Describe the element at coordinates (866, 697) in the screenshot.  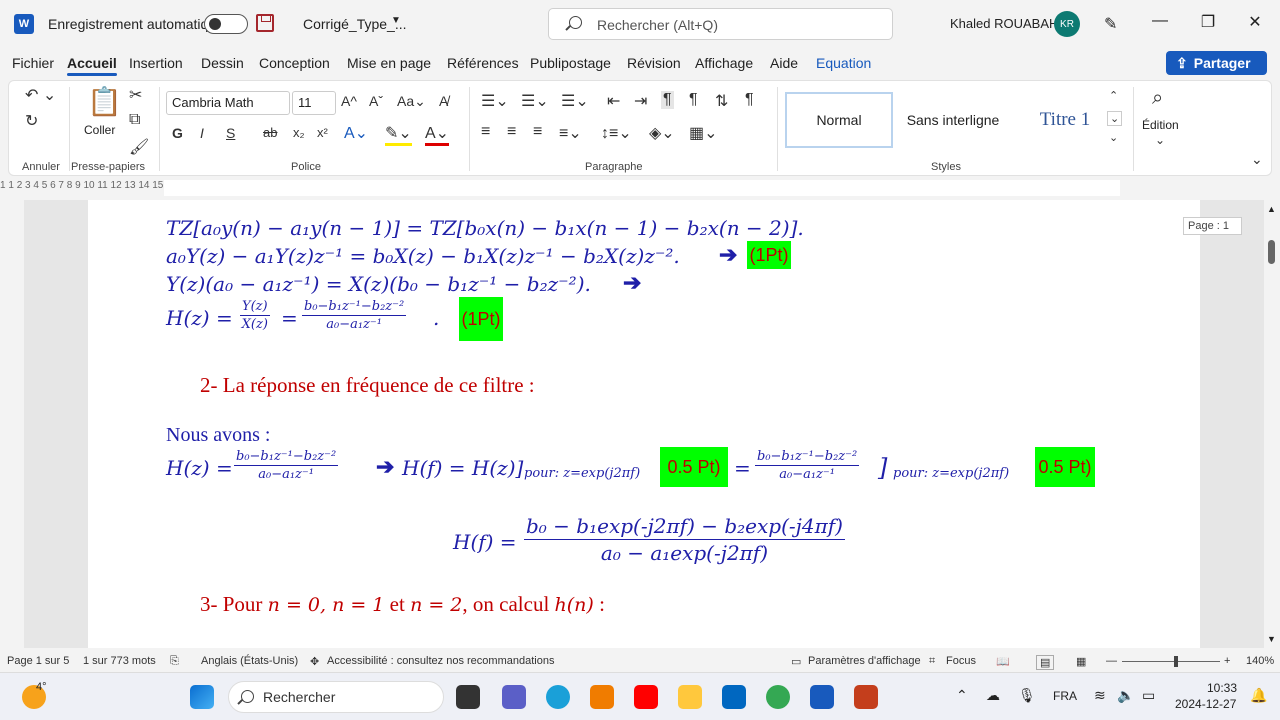
I see `powerpoint-icon` at that location.